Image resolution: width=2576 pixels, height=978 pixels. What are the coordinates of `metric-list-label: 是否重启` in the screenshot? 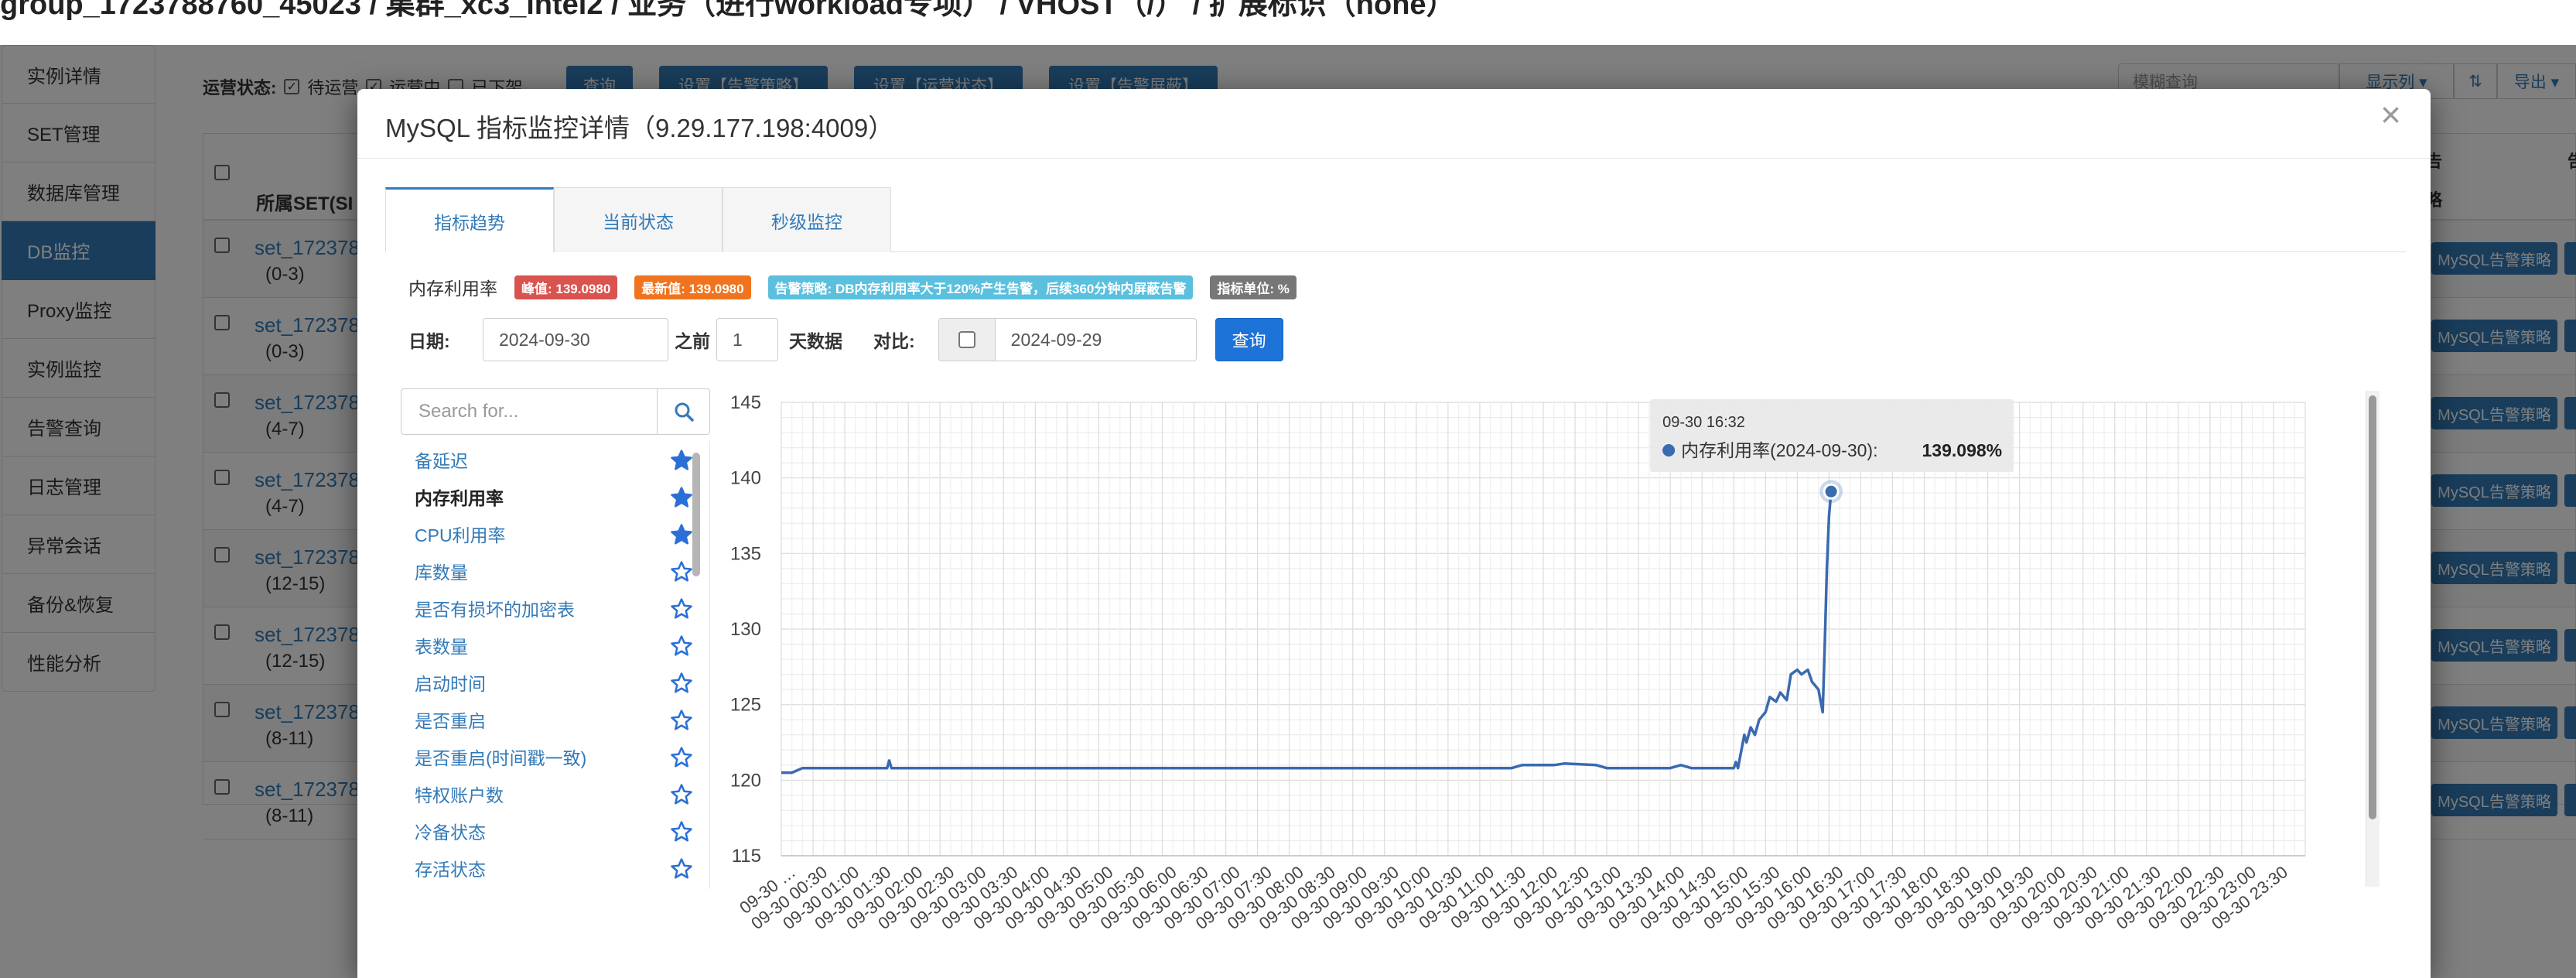 It's located at (450, 721).